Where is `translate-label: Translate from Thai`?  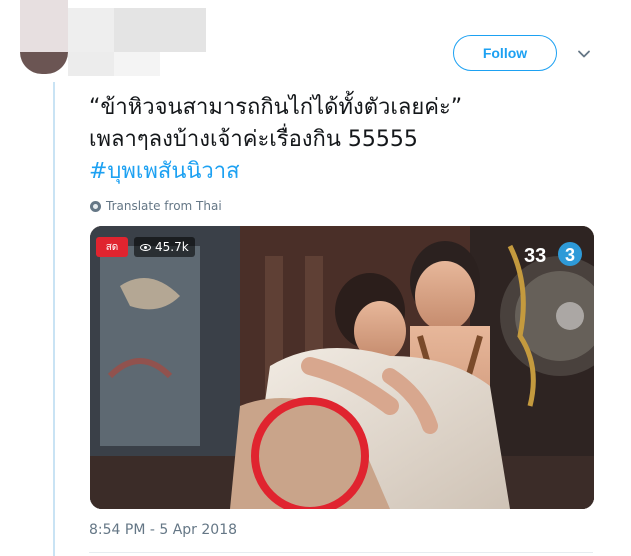
translate-label: Translate from Thai is located at coordinates (164, 206).